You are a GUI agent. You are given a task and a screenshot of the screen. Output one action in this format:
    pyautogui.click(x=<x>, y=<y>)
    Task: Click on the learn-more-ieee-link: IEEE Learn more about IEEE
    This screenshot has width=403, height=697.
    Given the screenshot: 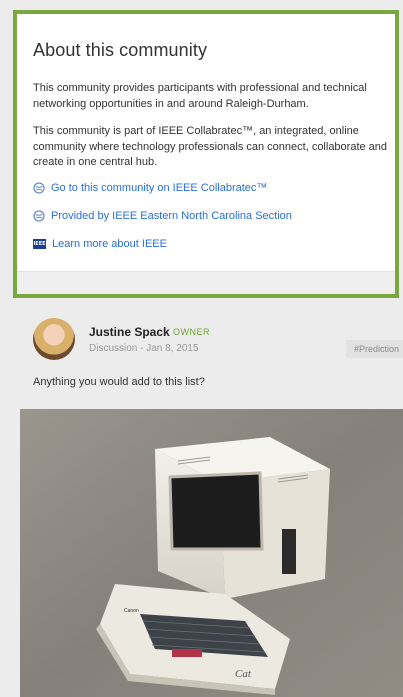 What is the action you would take?
    pyautogui.click(x=211, y=244)
    